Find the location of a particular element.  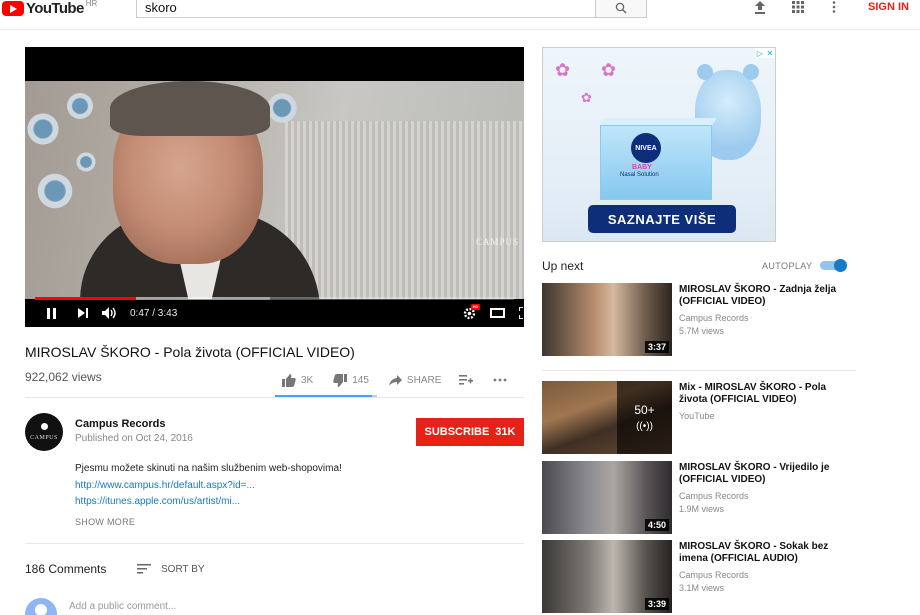

up-next-label: Up next is located at coordinates (563, 266).